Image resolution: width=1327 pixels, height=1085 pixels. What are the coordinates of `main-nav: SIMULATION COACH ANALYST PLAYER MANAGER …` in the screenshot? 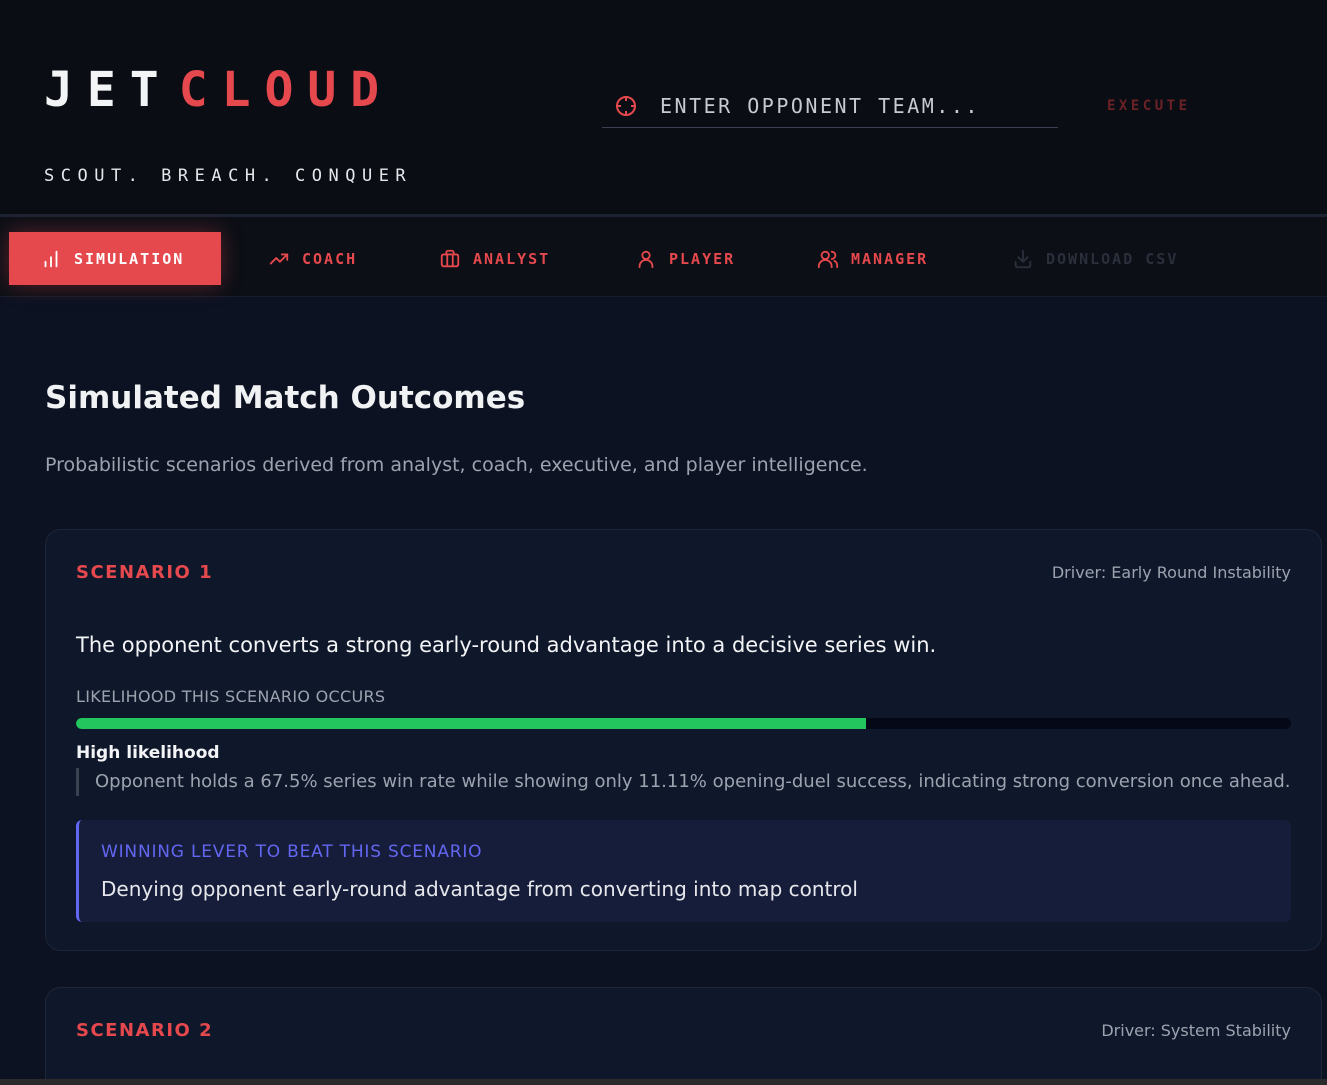 It's located at (663, 257).